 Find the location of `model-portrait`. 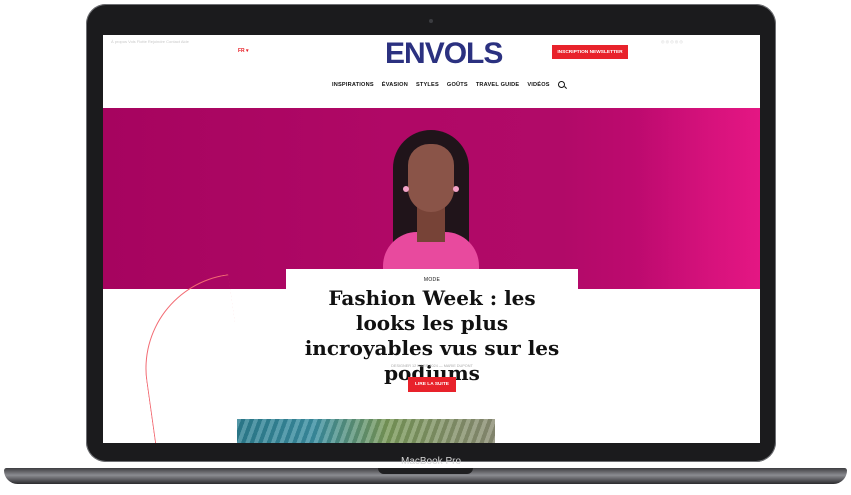

model-portrait is located at coordinates (431, 209).